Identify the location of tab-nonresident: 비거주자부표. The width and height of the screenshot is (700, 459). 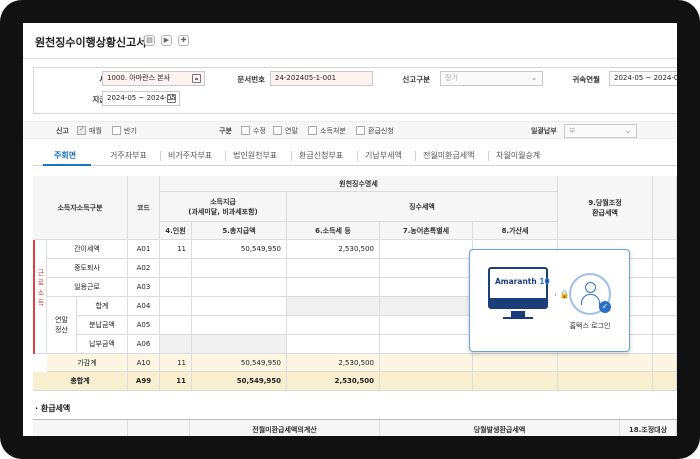
(190, 155).